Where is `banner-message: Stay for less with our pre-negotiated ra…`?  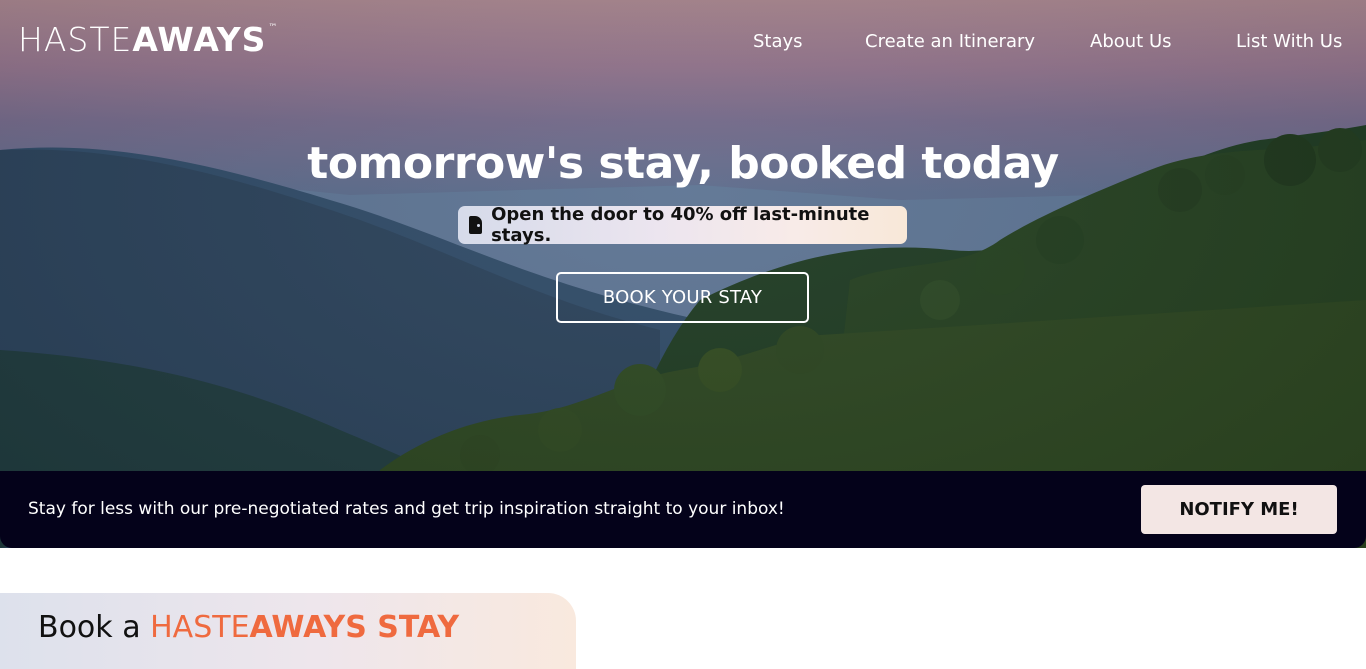
banner-message: Stay for less with our pre-negotiated ra… is located at coordinates (406, 509).